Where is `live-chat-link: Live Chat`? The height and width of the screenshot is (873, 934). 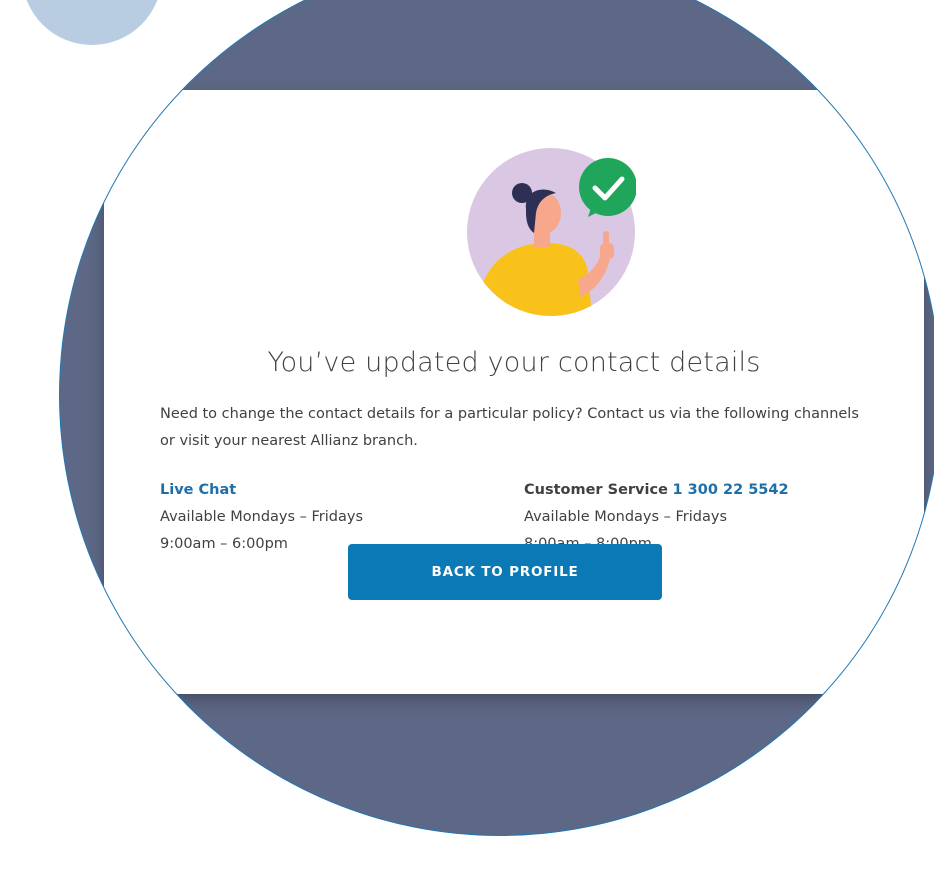
live-chat-link: Live Chat is located at coordinates (261, 490).